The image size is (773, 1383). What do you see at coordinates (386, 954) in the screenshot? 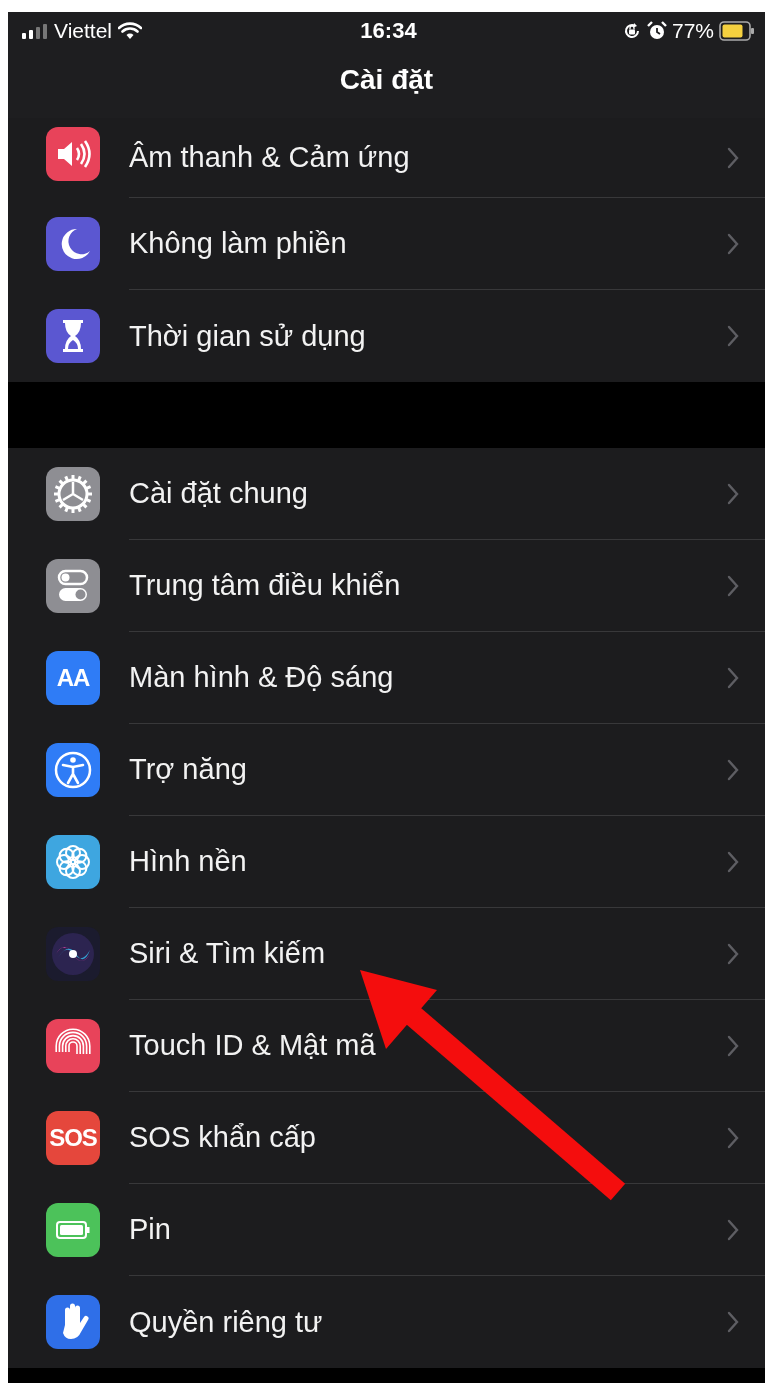
I see `settings-row: Siri & Tìm kiếm` at bounding box center [386, 954].